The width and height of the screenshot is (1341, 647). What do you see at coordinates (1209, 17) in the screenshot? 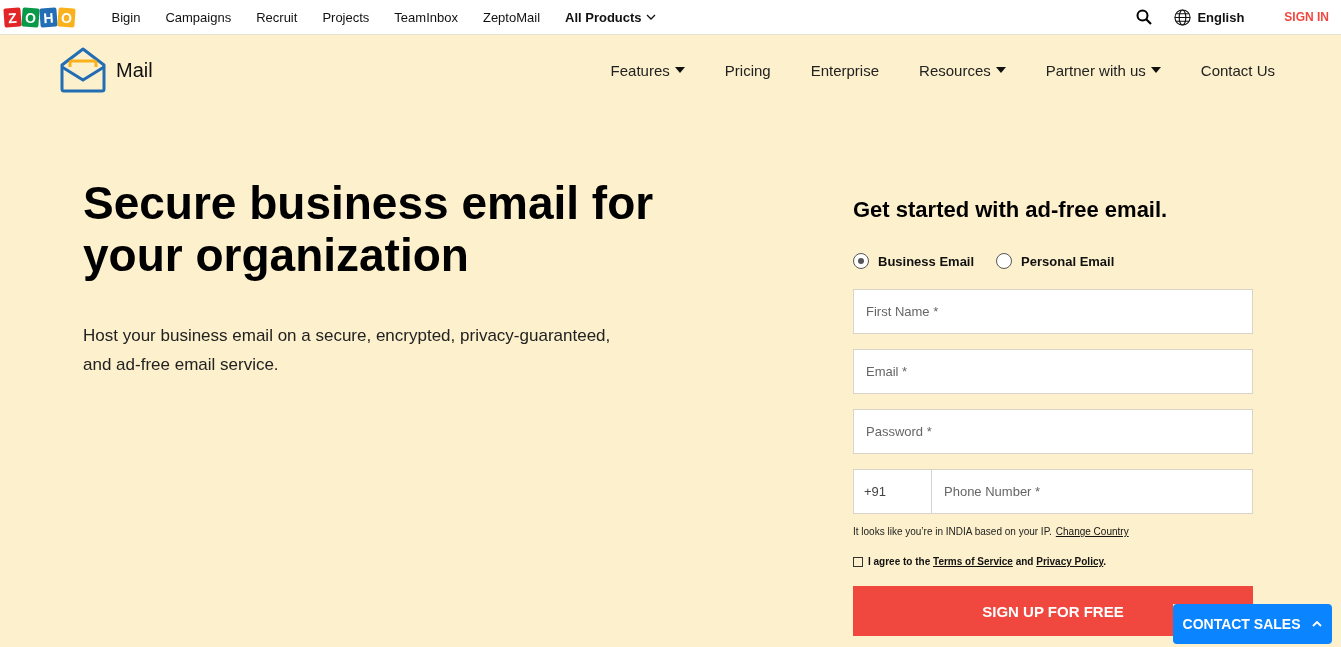
I see `language-selector: English` at bounding box center [1209, 17].